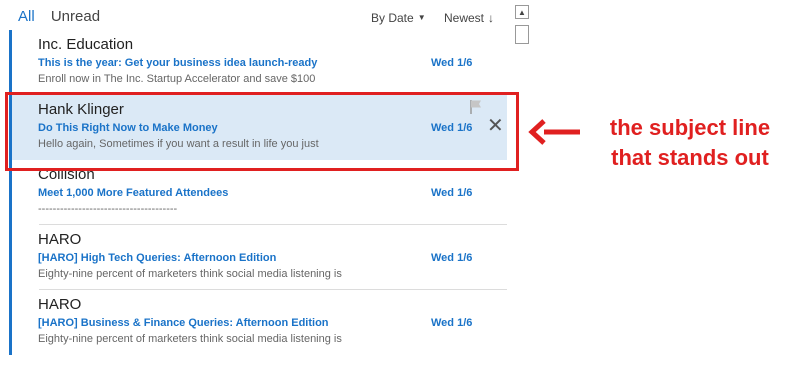 The width and height of the screenshot is (800, 367). I want to click on caret-down-icon: ▼, so click(421, 17).